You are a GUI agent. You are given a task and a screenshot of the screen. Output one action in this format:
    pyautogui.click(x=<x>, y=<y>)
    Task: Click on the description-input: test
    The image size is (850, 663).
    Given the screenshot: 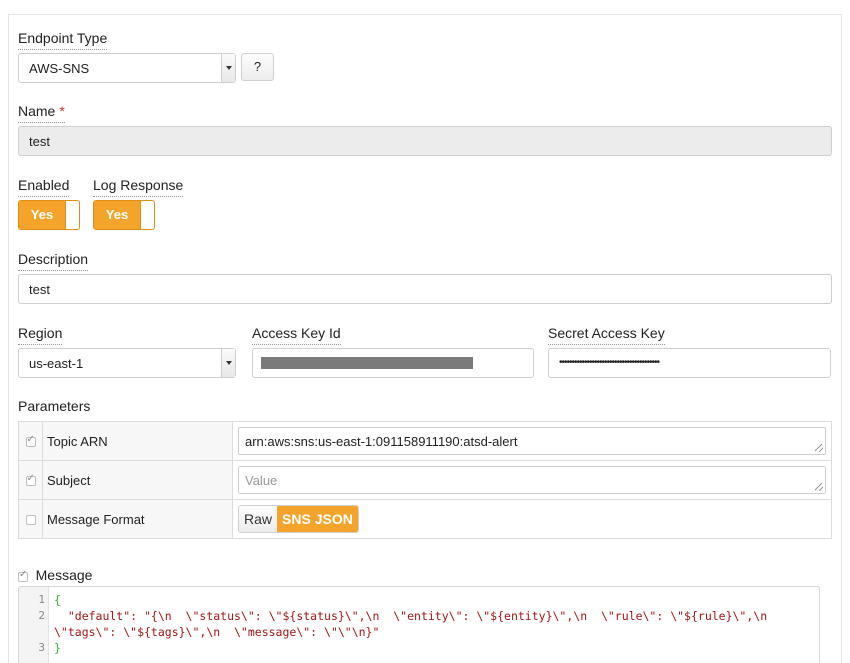 What is the action you would take?
    pyautogui.click(x=425, y=289)
    